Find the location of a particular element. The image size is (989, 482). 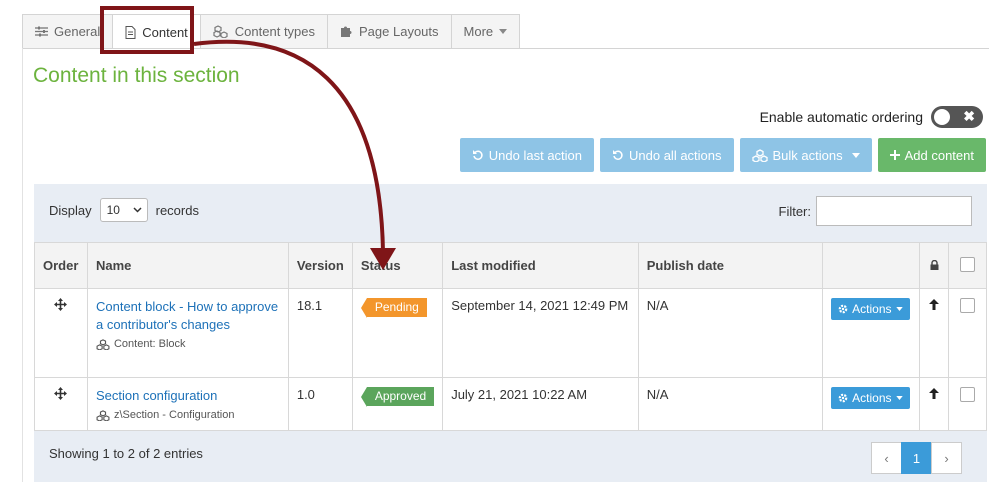

undo-all-actions-label: Undo all actions is located at coordinates (675, 155).